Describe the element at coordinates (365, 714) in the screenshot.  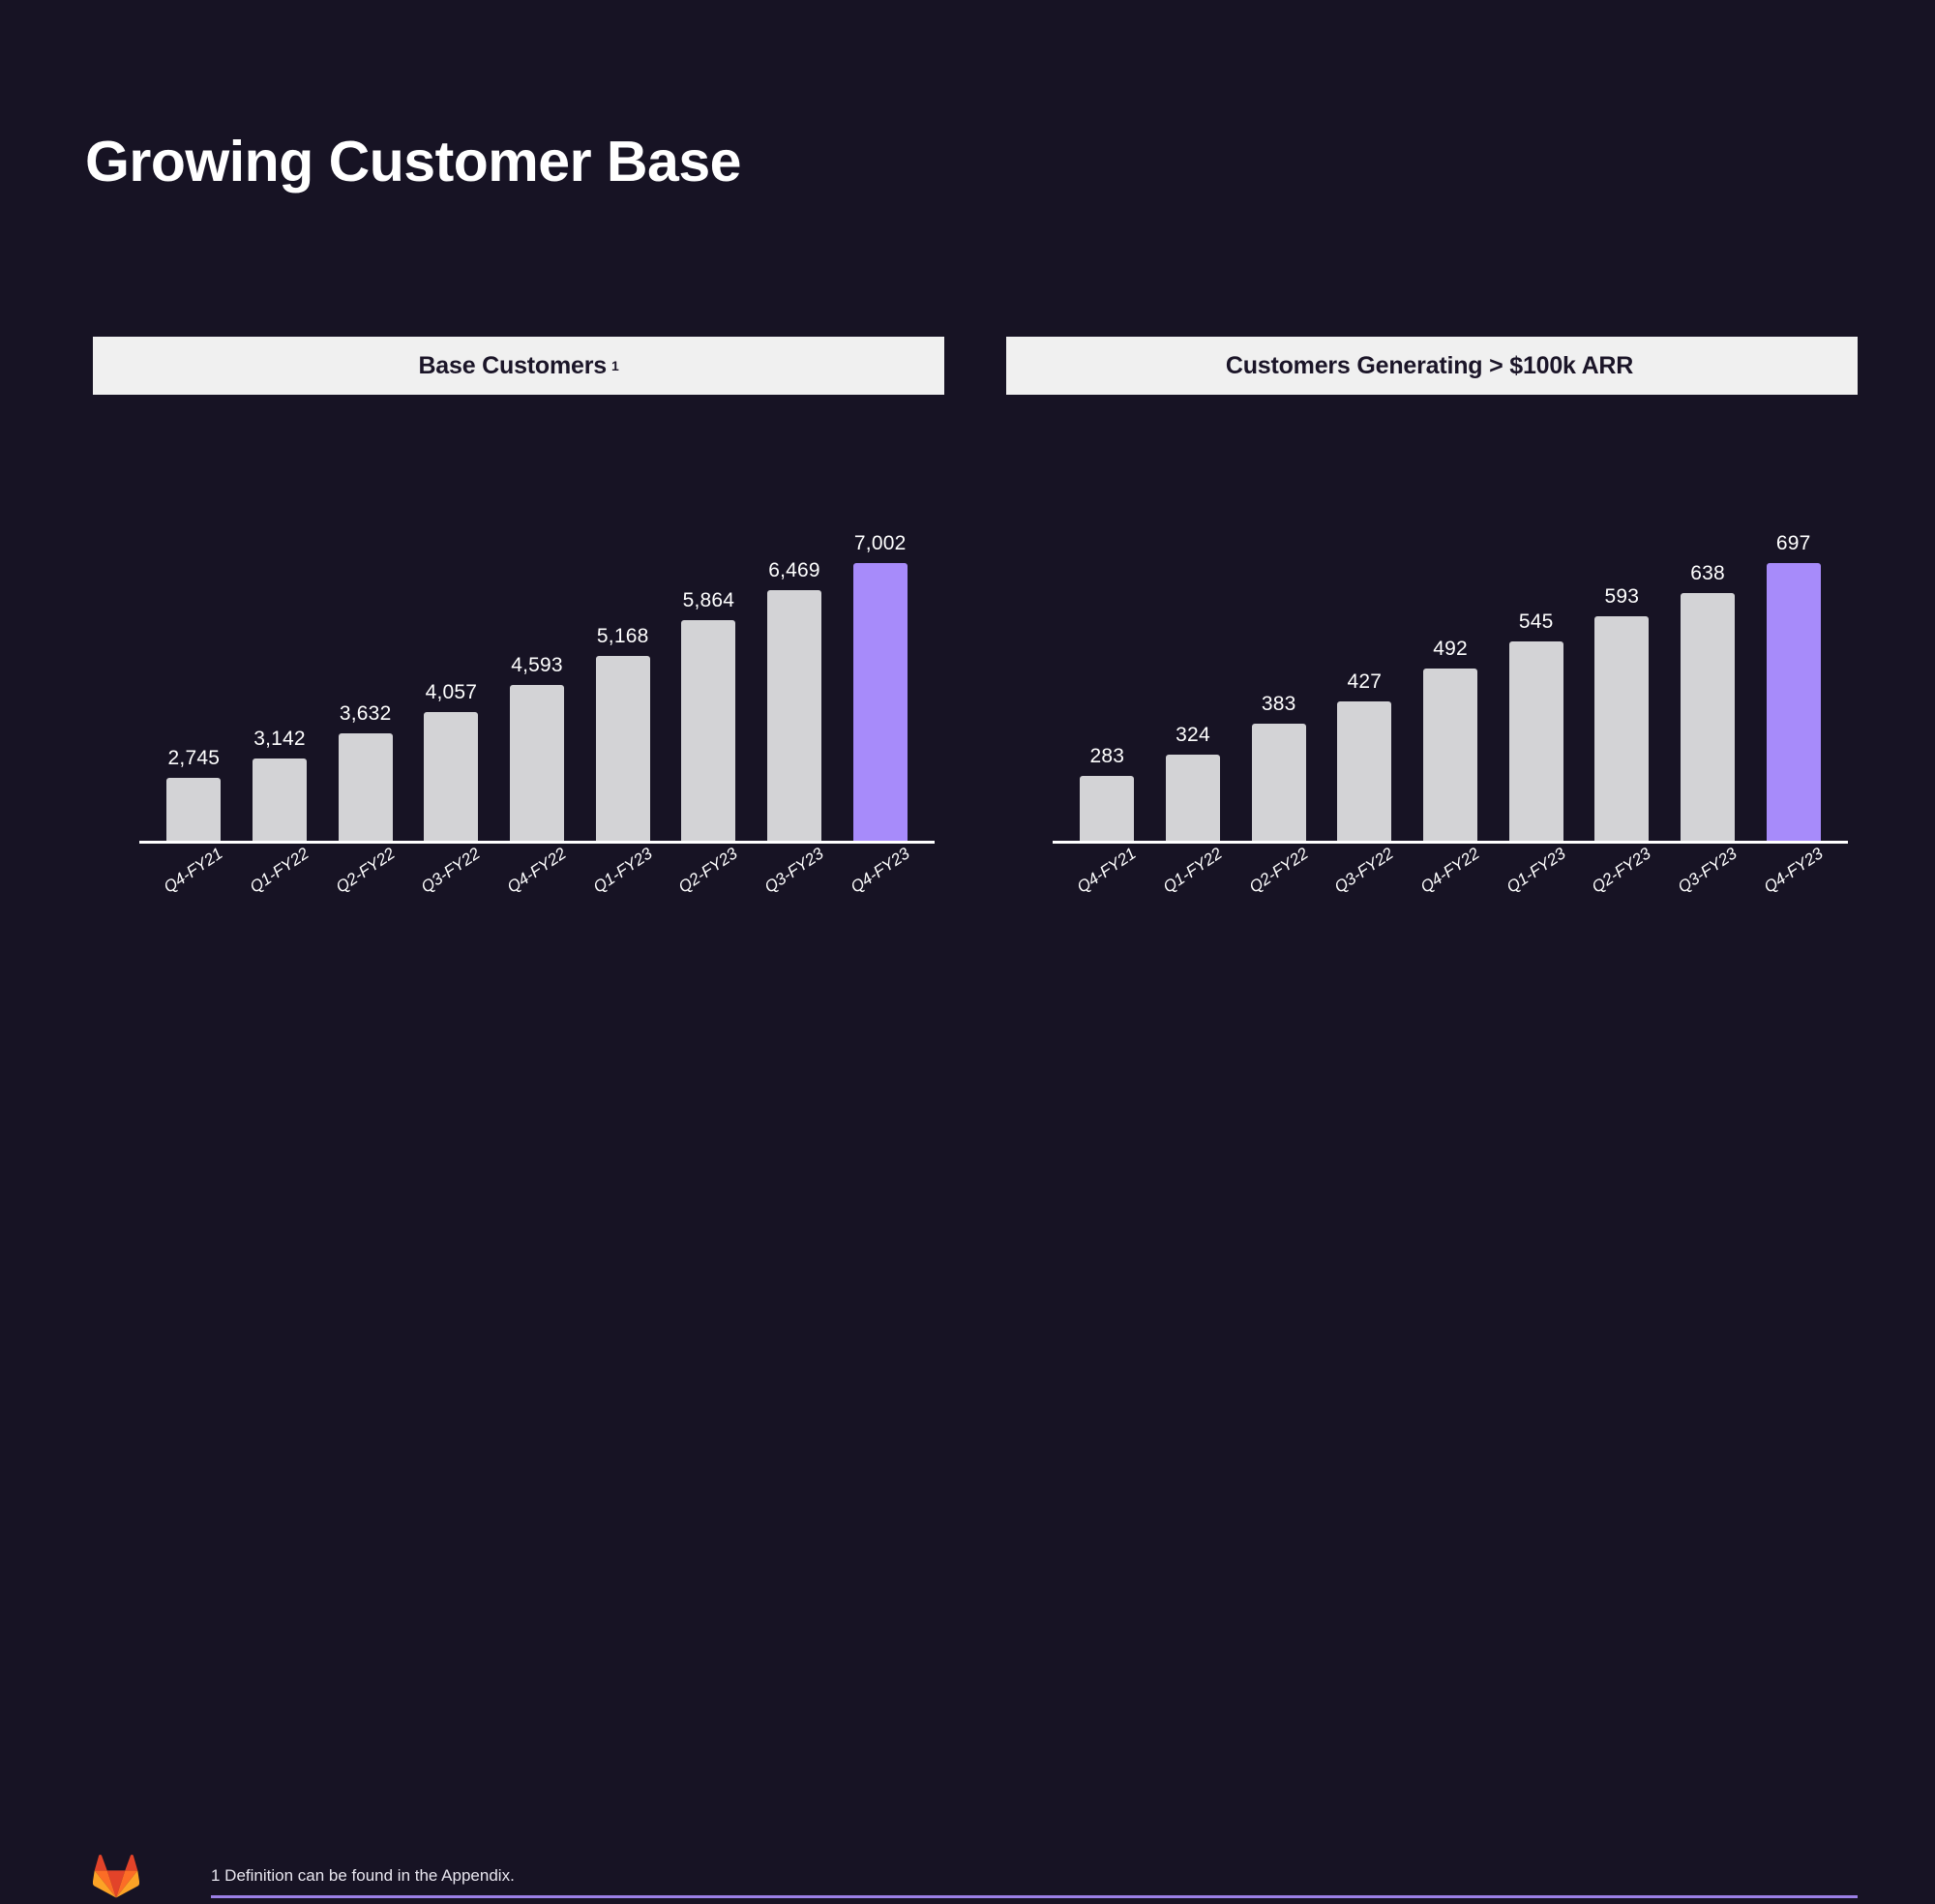
I see `bar-value-label: 3,632` at that location.